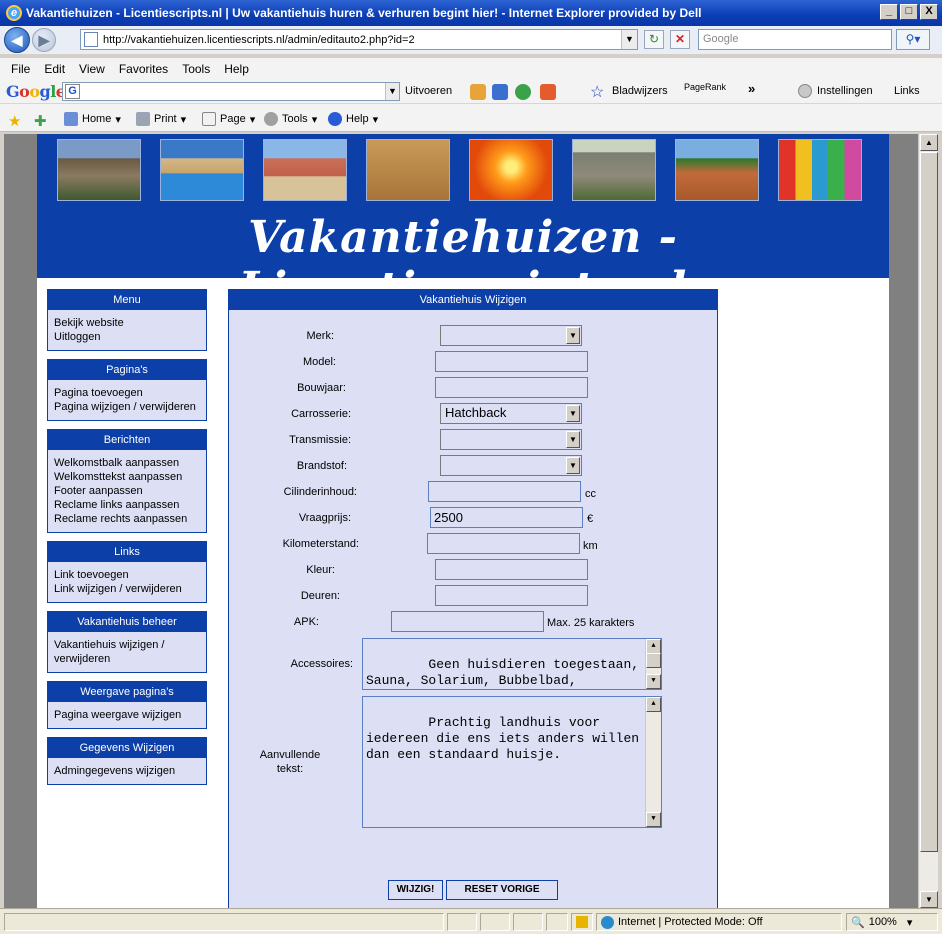 This screenshot has height=934, width=942. Describe the element at coordinates (511, 439) in the screenshot. I see `transmissie-select: ▼` at that location.